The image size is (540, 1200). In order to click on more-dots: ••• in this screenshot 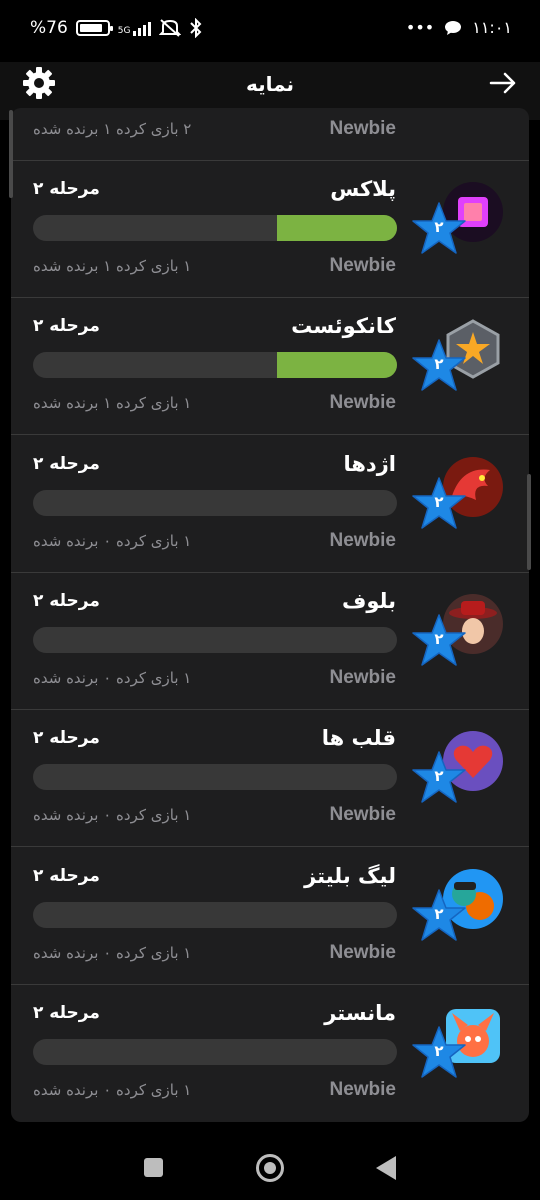, I will do `click(420, 27)`.